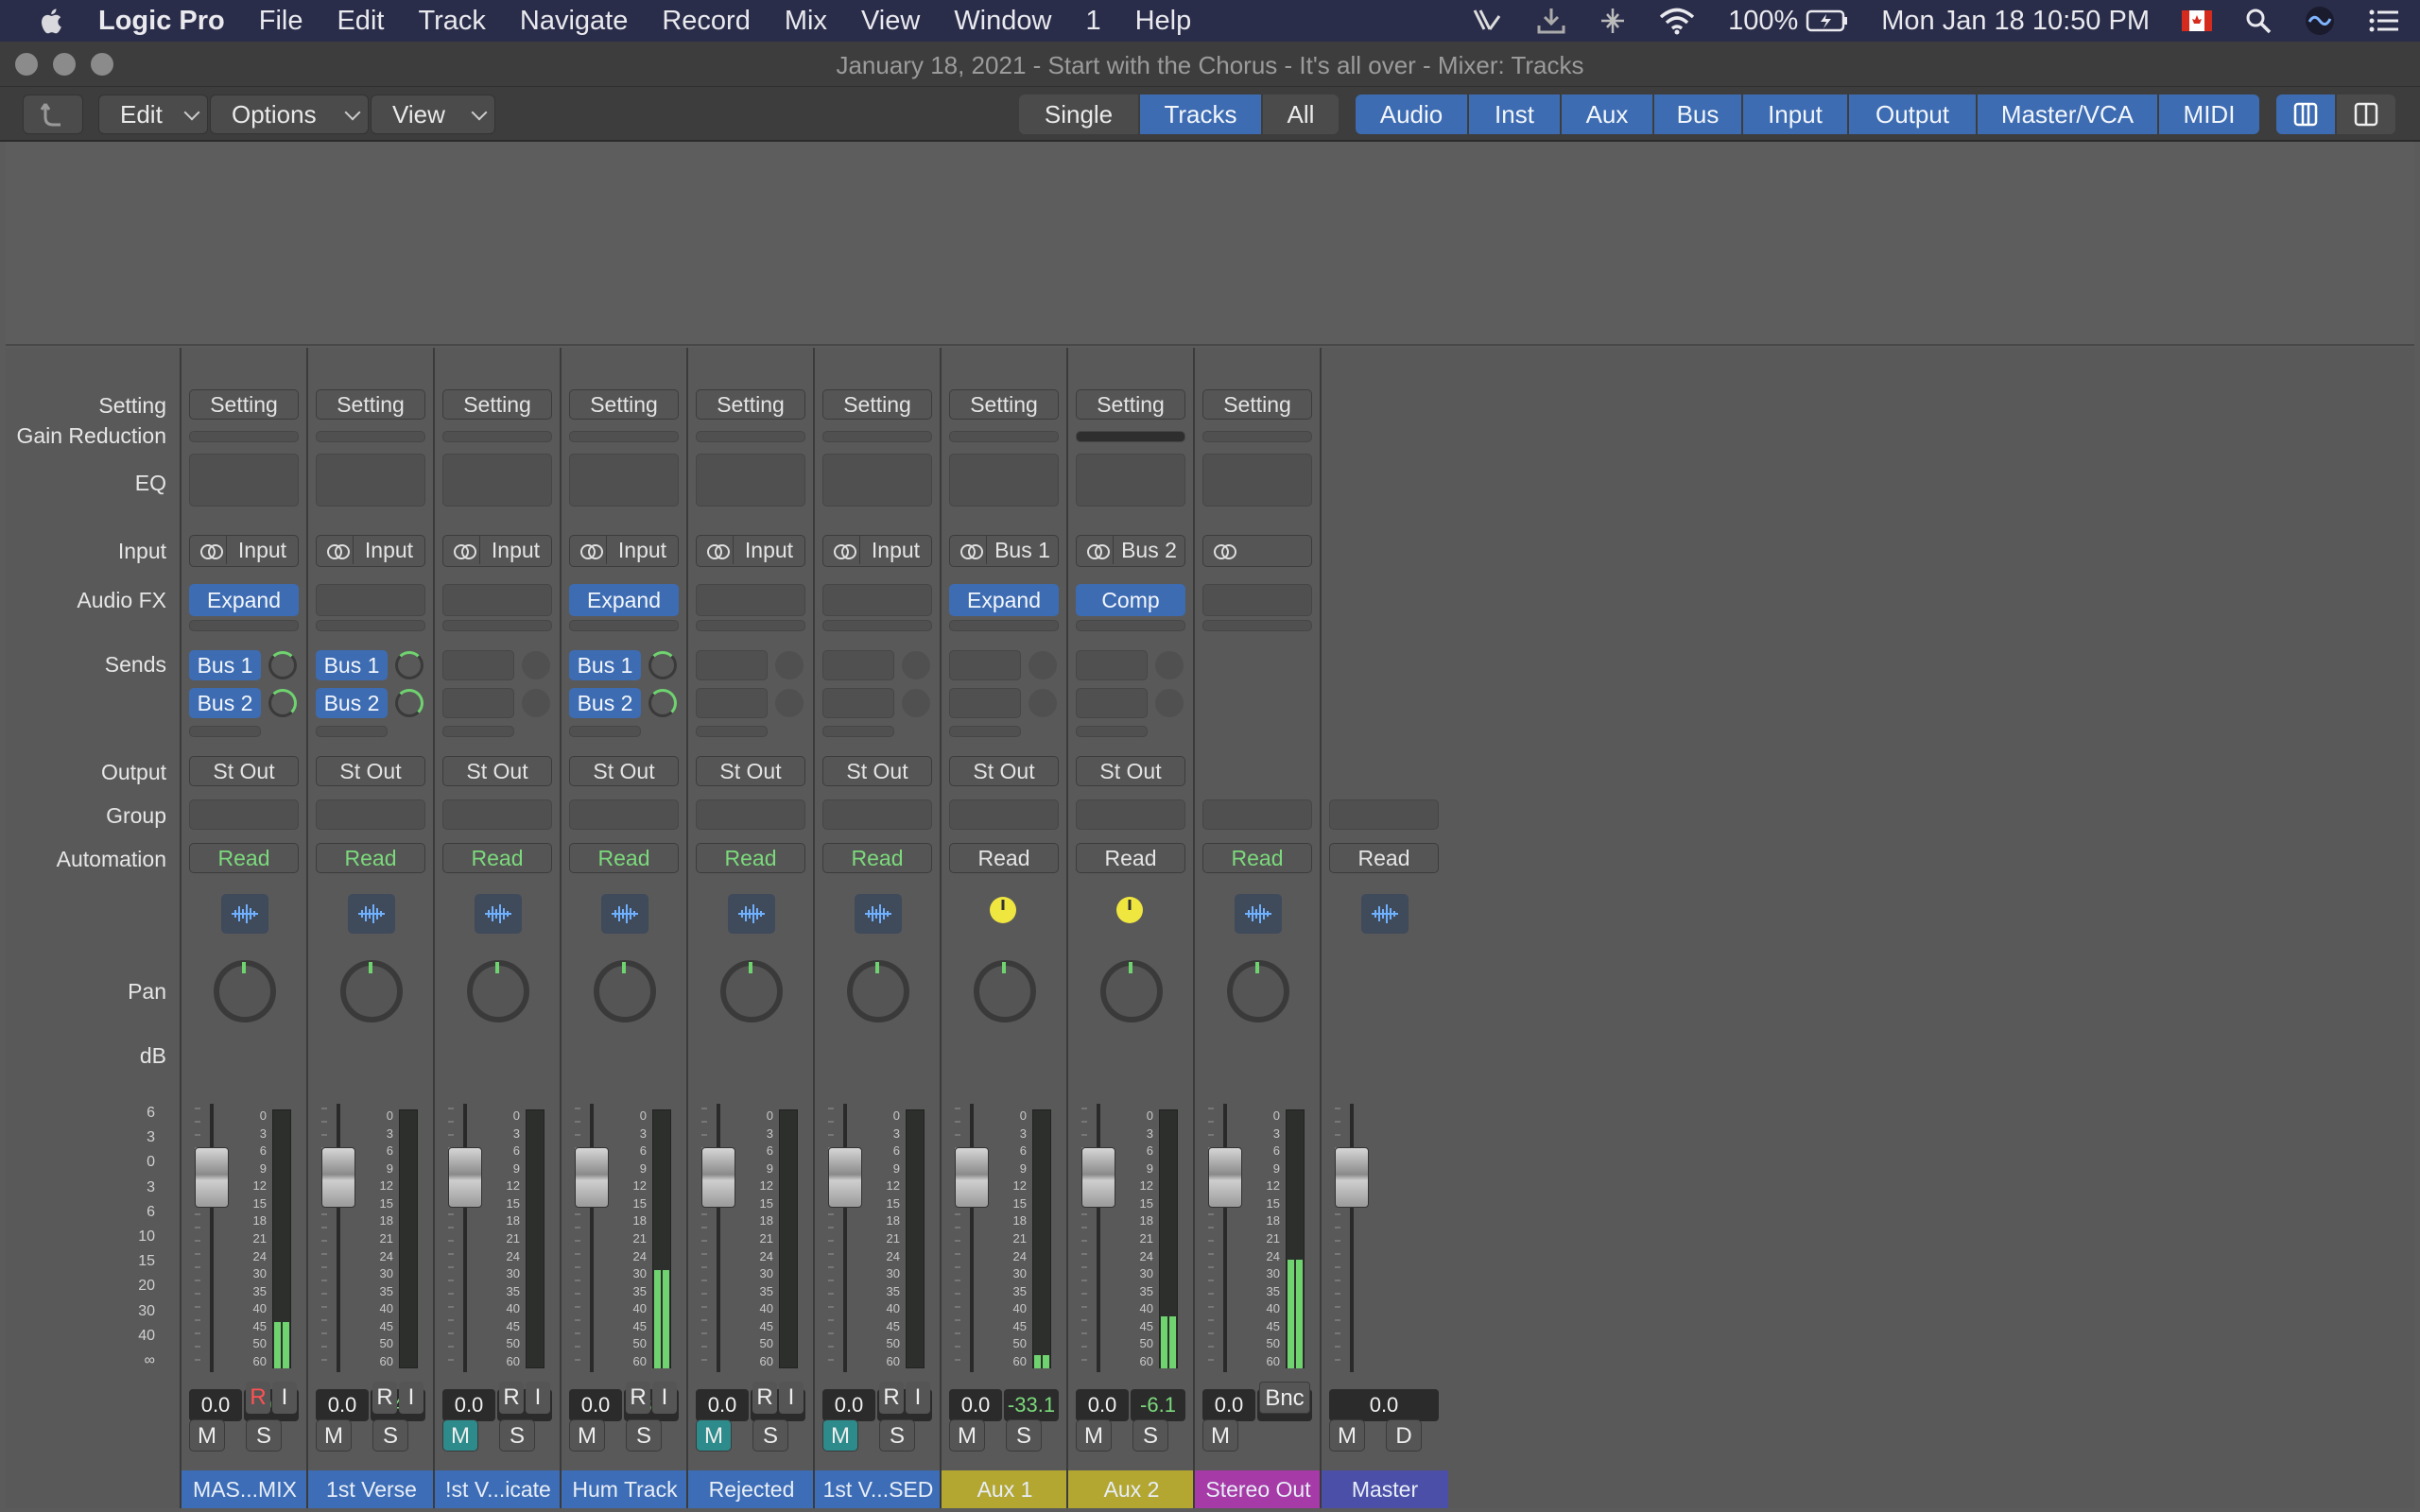 This screenshot has height=1512, width=2420. What do you see at coordinates (1912, 114) in the screenshot?
I see `filter-output-button: Output` at bounding box center [1912, 114].